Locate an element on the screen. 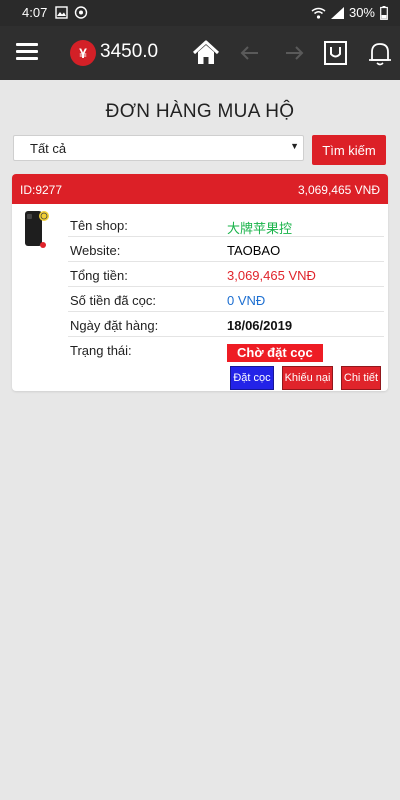 Image resolution: width=400 pixels, height=800 pixels. order-header-total: 3,069,465 VNĐ is located at coordinates (338, 190).